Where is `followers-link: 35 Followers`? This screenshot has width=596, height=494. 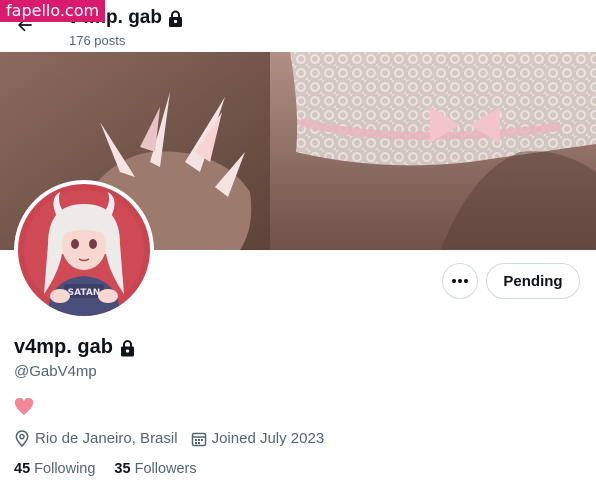 followers-link: 35 Followers is located at coordinates (155, 469).